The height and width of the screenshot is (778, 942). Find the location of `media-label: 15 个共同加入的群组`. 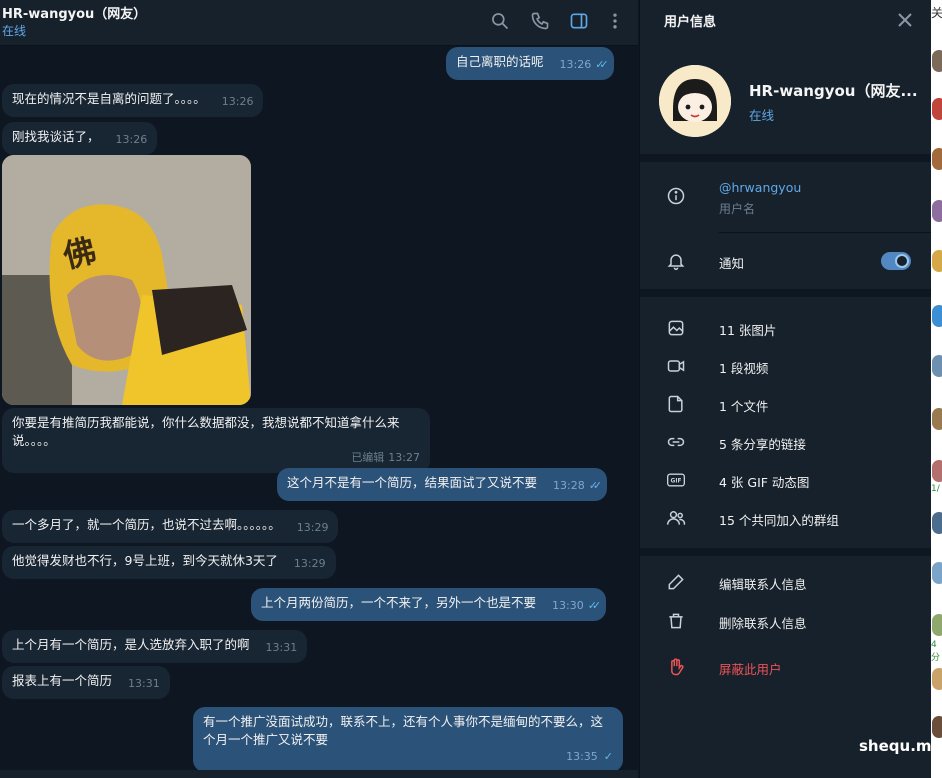

media-label: 15 个共同加入的群组 is located at coordinates (779, 520).